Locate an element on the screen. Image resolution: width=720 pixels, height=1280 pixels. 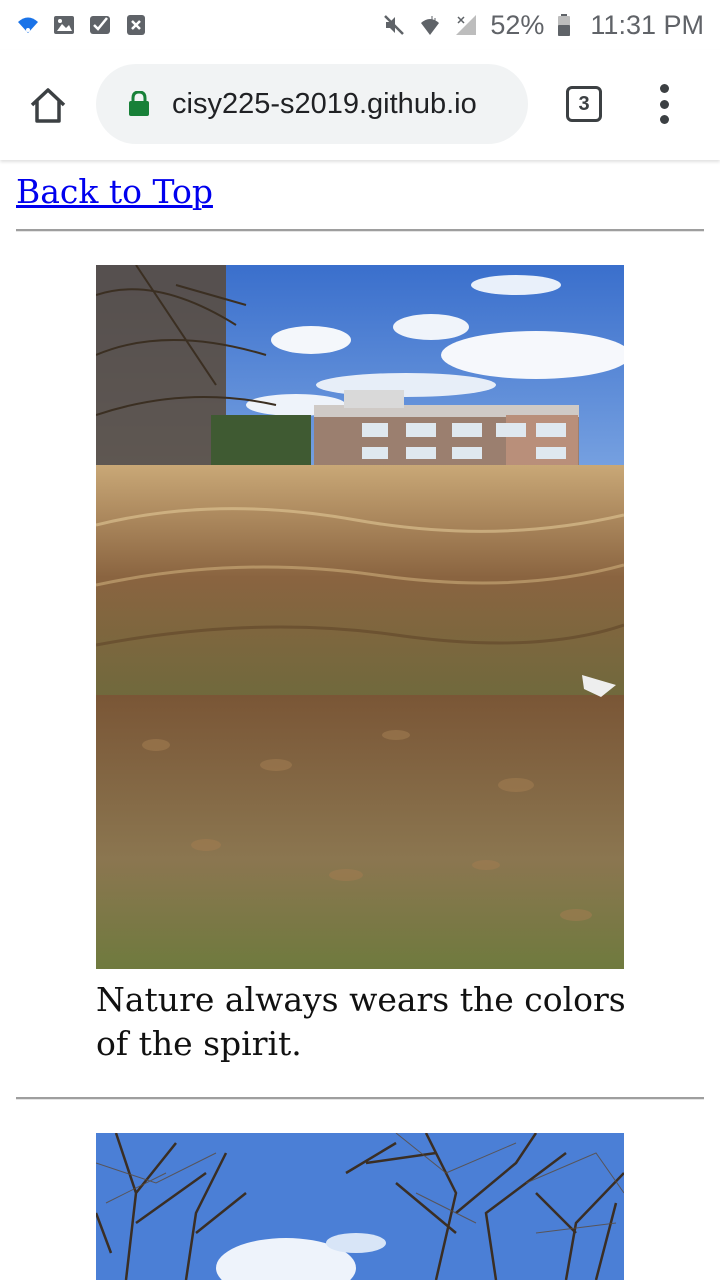
back-to-top-link: Back to Top is located at coordinates (114, 191).